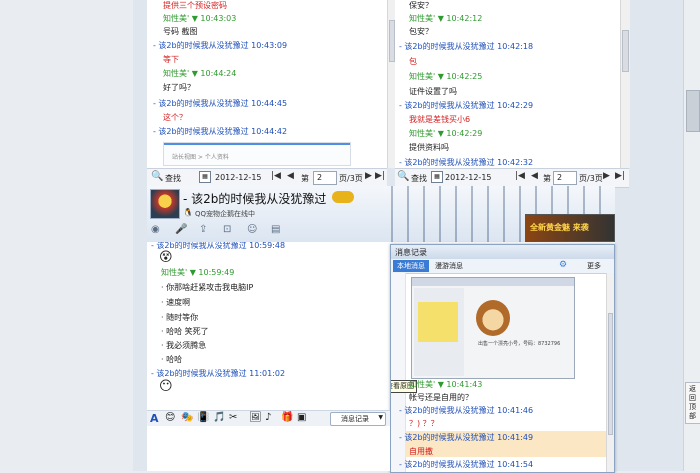 This screenshot has height=473, width=700. What do you see at coordinates (185, 331) in the screenshot?
I see `message-line: · 哈哈 笑死了` at bounding box center [185, 331].